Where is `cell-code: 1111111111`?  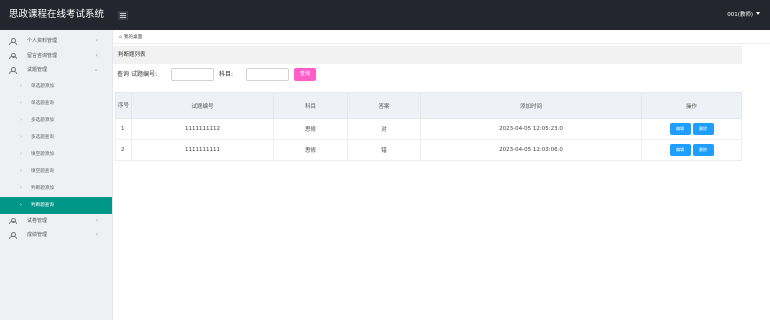
cell-code: 1111111111 is located at coordinates (202, 150).